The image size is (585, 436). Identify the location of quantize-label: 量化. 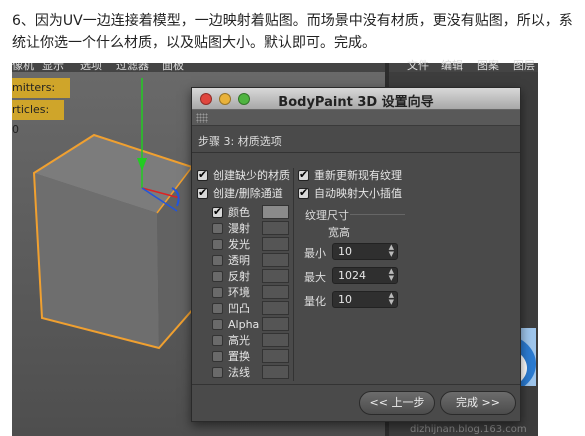
(315, 301).